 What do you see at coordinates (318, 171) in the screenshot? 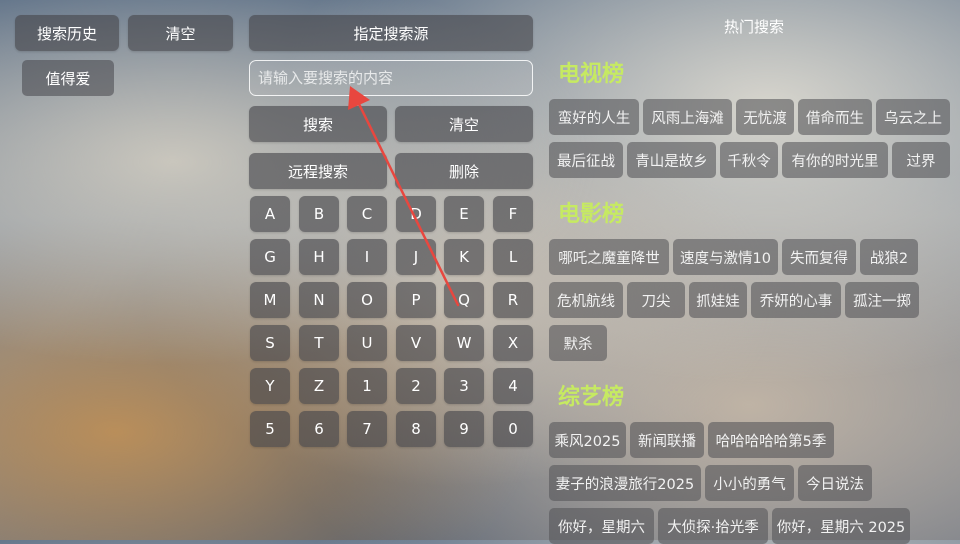
I see `remote-search-button: 远程搜索` at bounding box center [318, 171].